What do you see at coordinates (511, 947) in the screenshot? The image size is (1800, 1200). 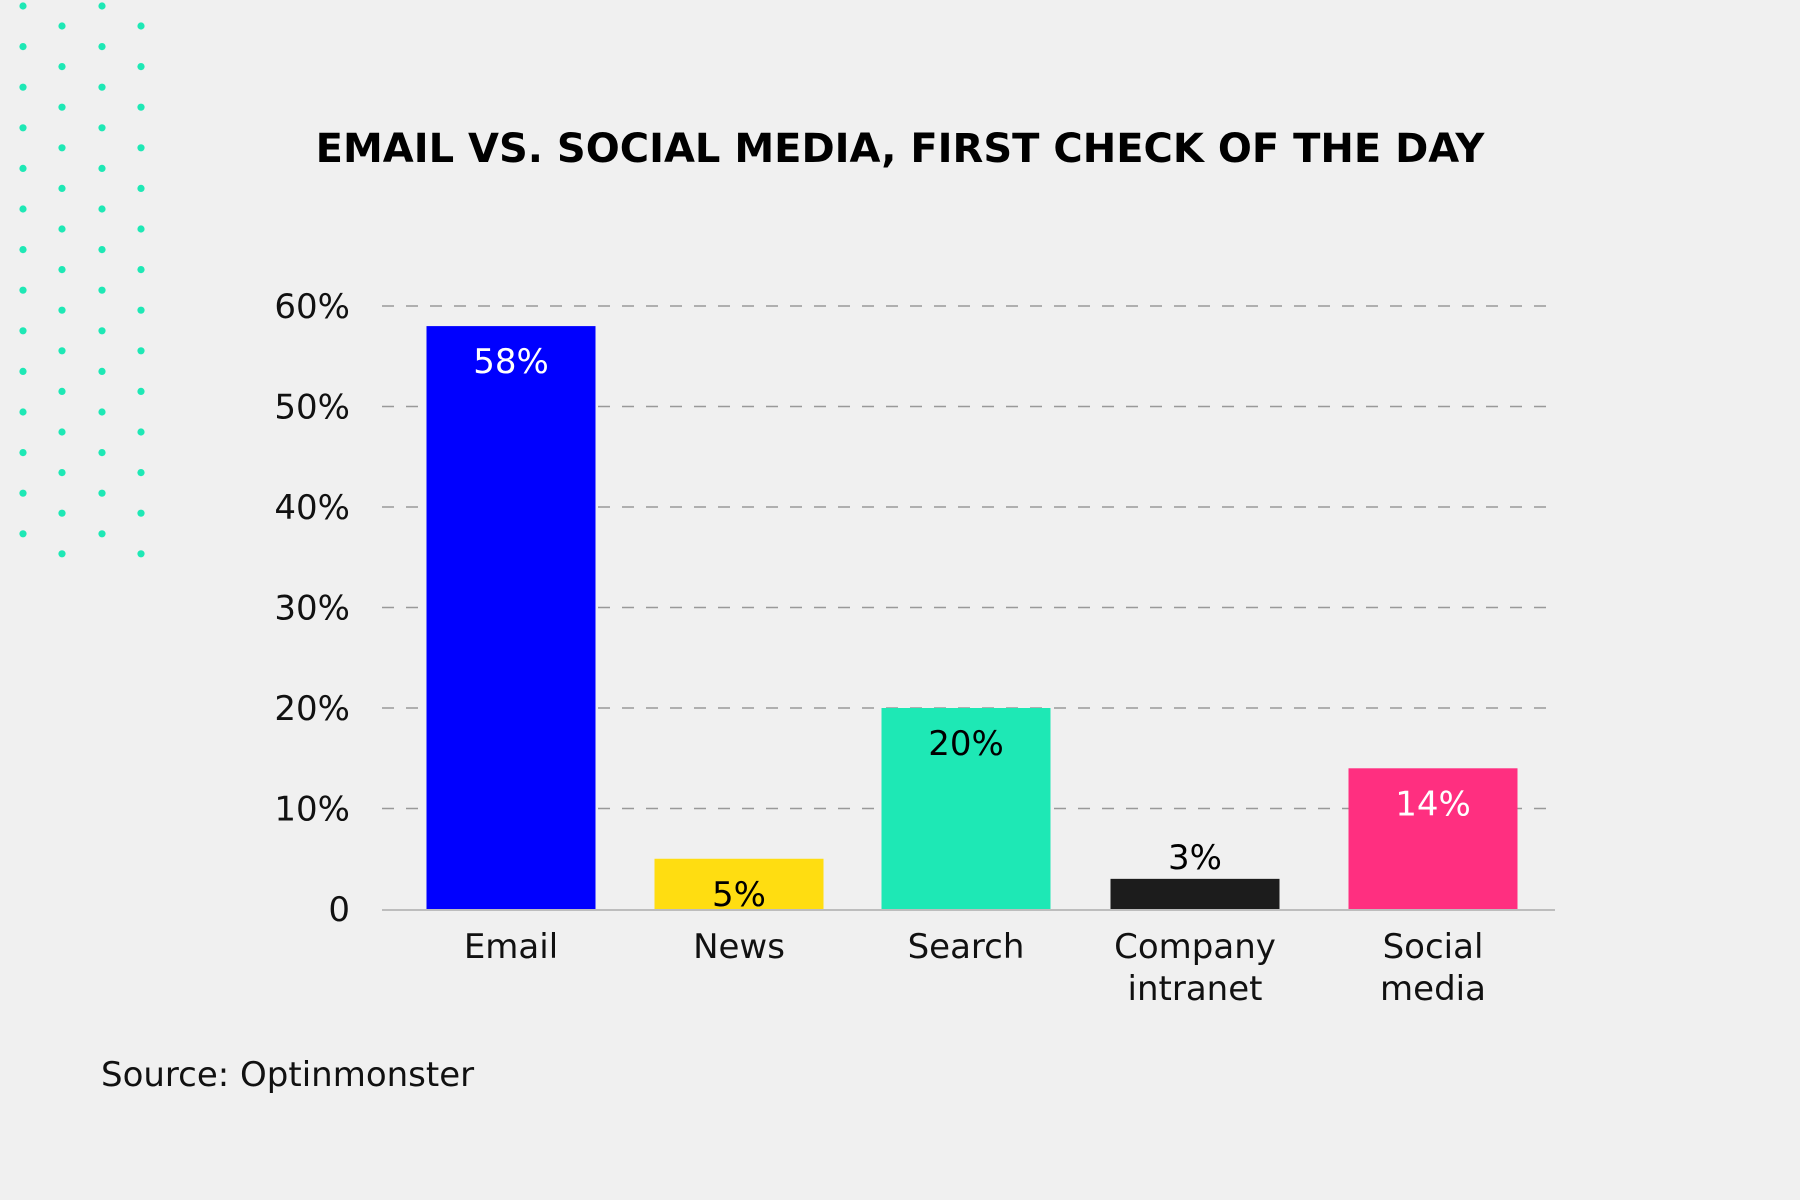 I see `category-label: Email` at bounding box center [511, 947].